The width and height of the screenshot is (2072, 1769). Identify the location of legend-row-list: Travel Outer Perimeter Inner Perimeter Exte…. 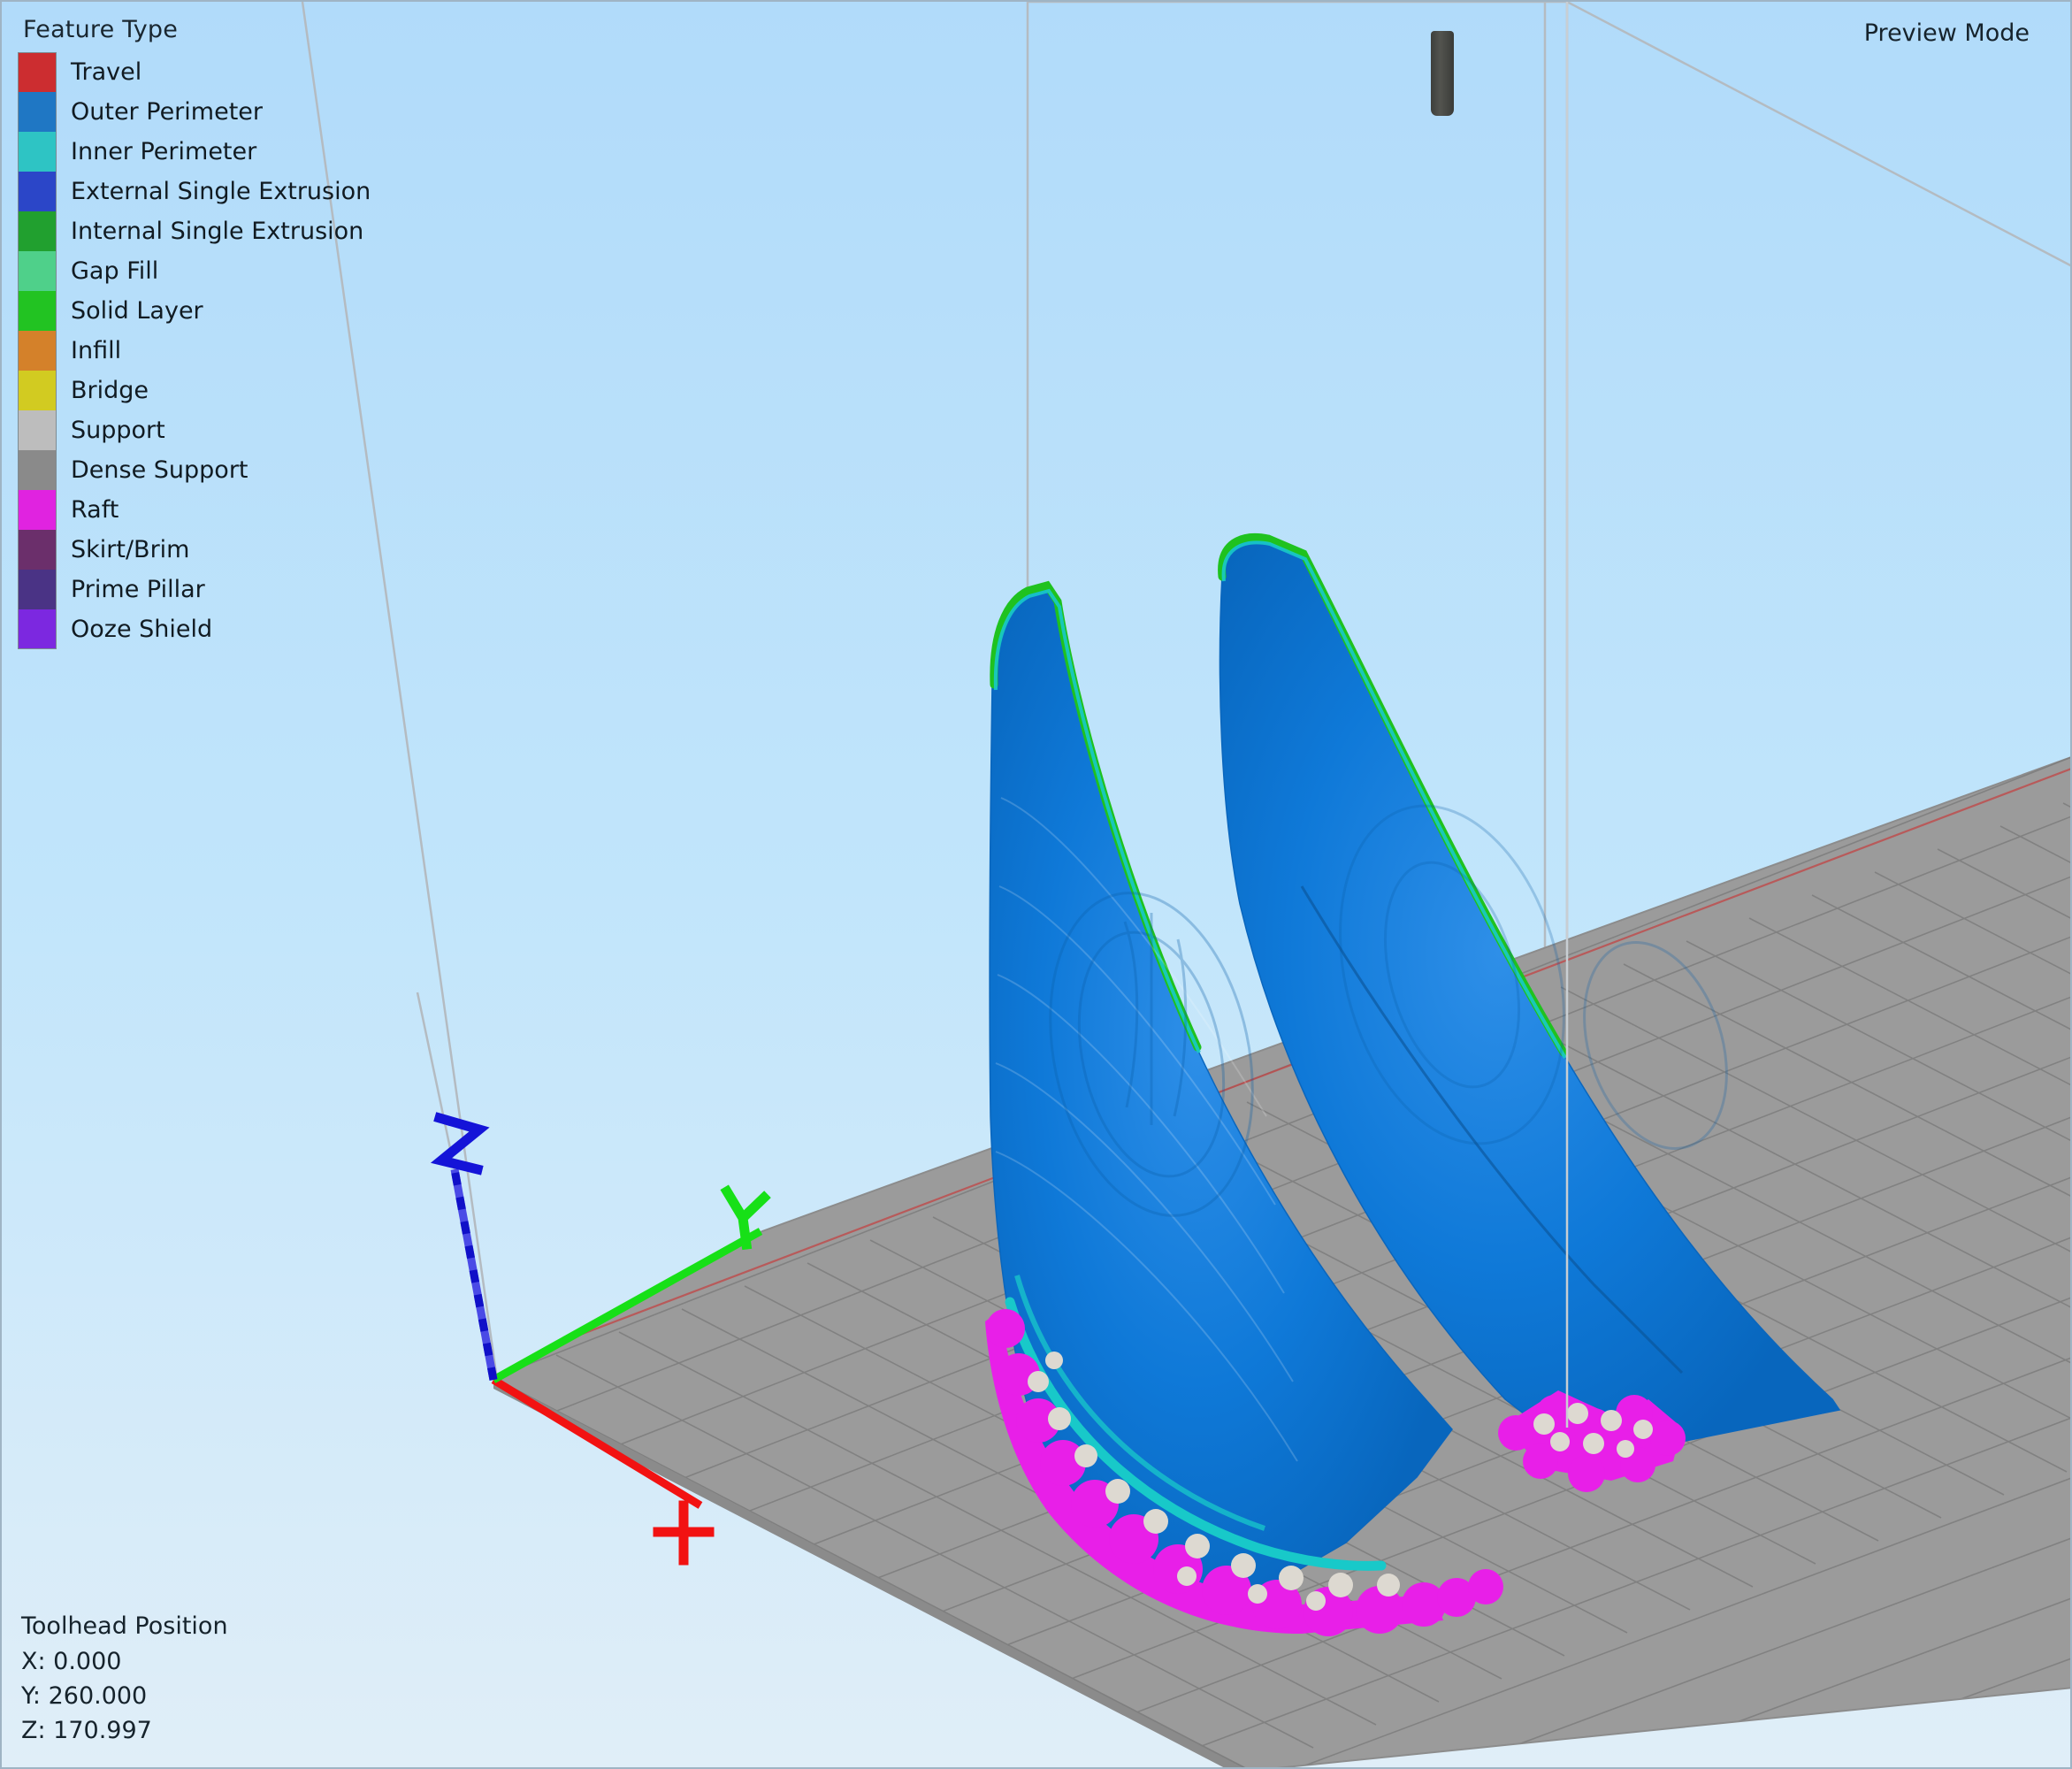
(195, 350).